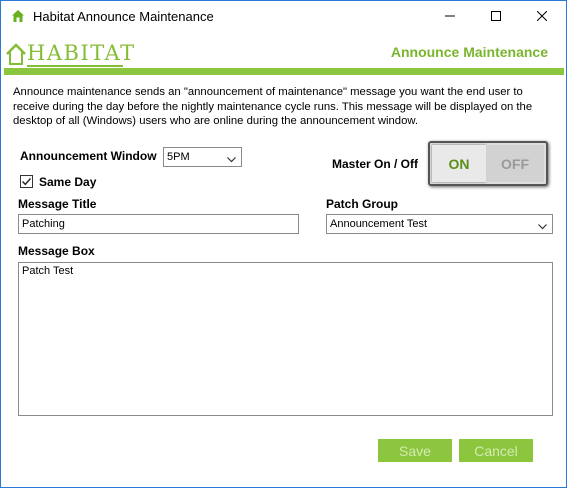 The height and width of the screenshot is (488, 567). I want to click on message-title-input: Patching, so click(158, 224).